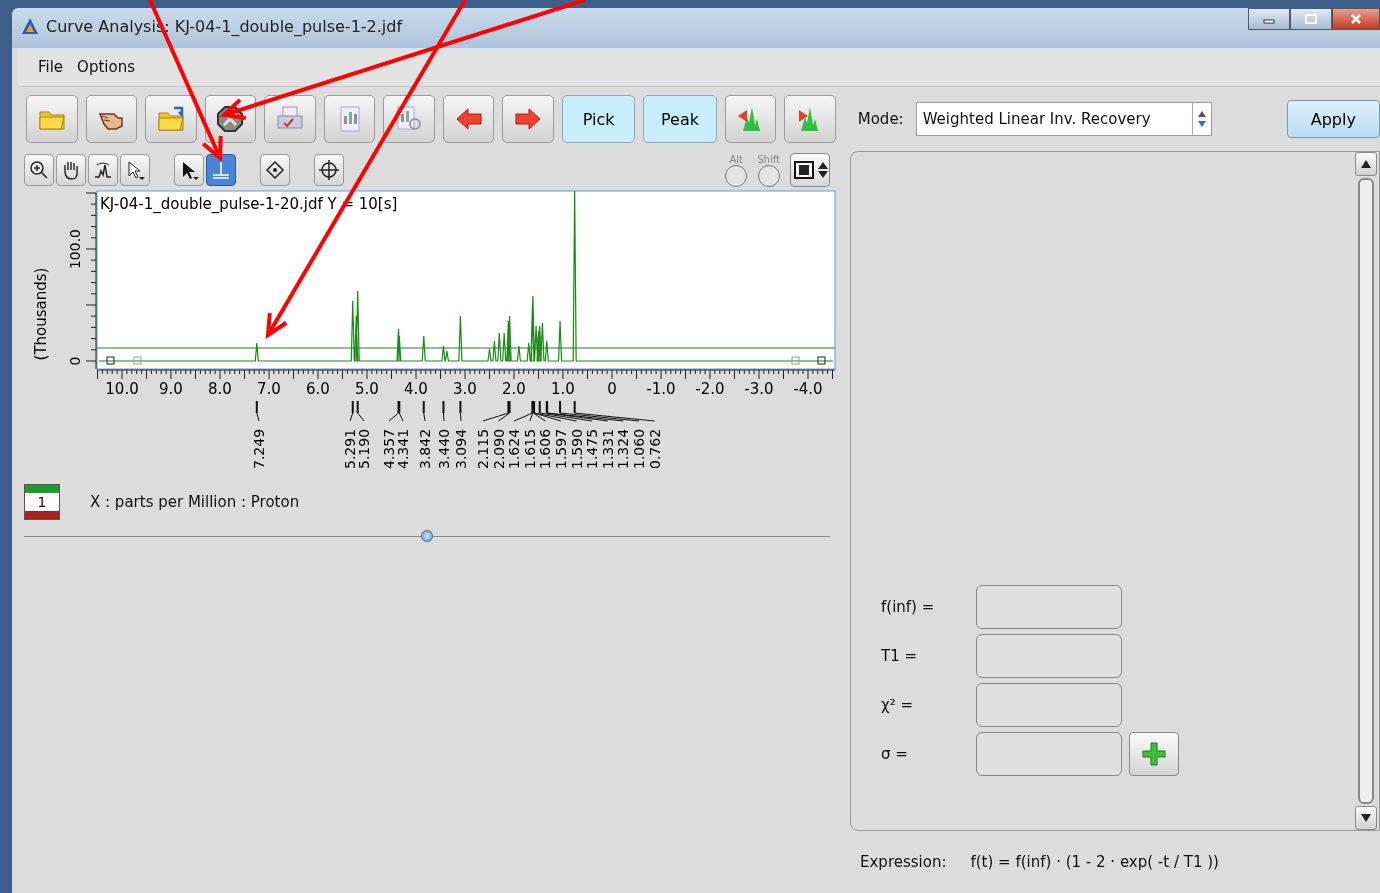  I want to click on modifier-label: Shift, so click(768, 159).